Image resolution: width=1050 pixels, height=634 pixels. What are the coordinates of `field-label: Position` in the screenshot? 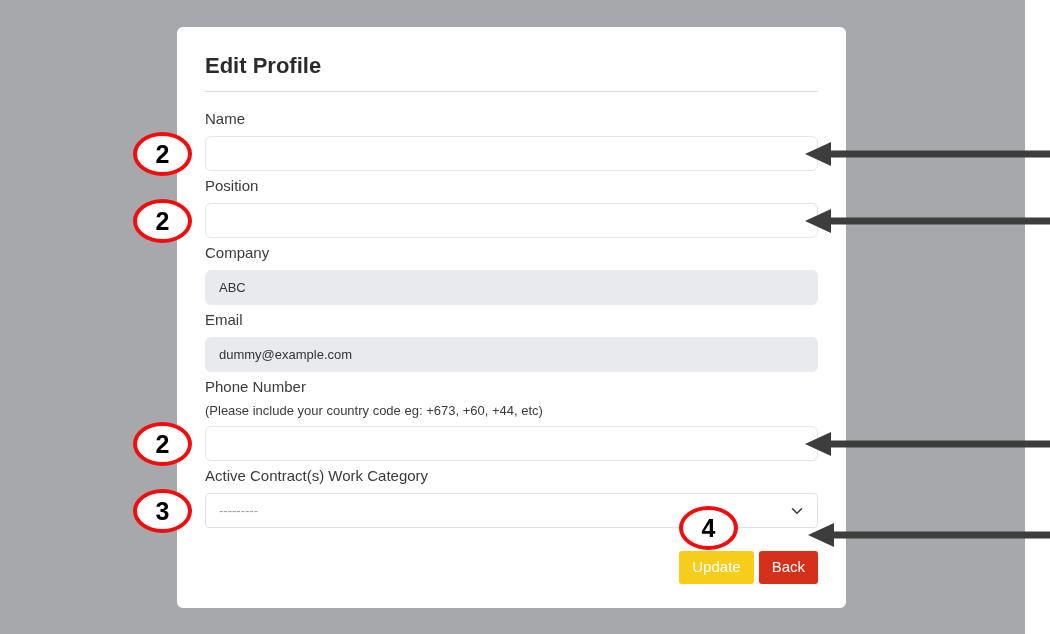 It's located at (232, 186).